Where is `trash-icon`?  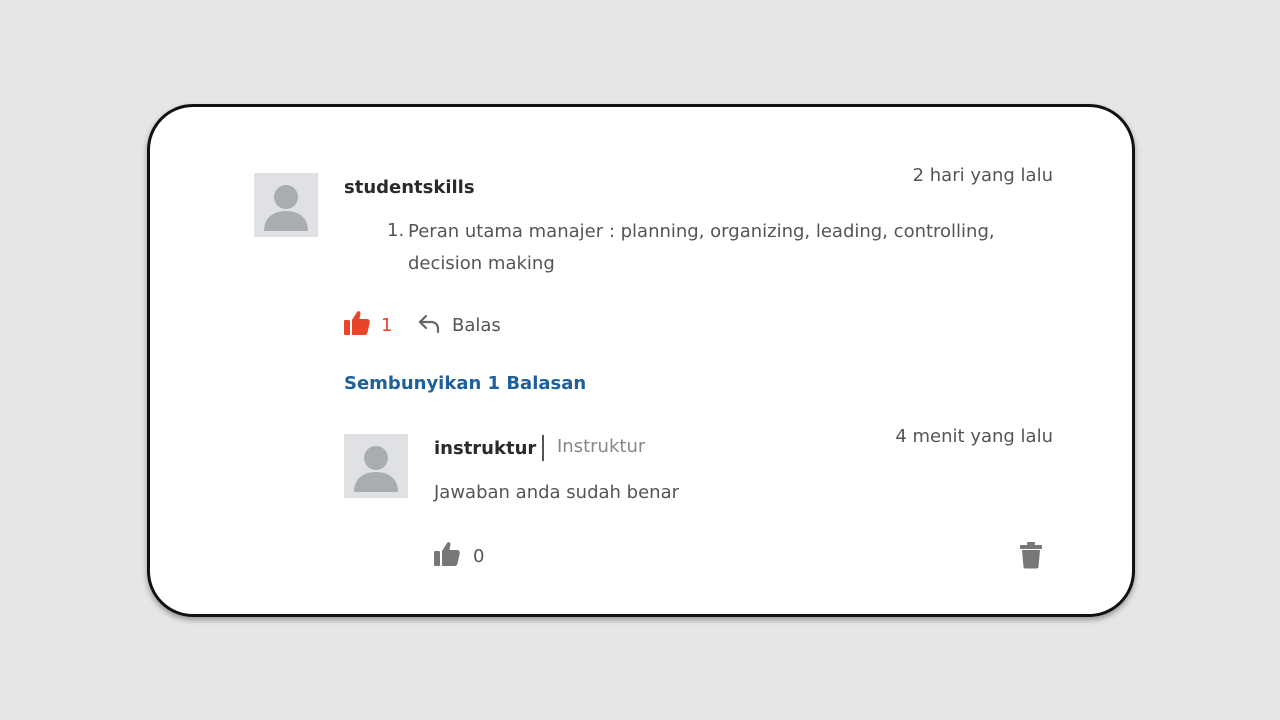
trash-icon is located at coordinates (1031, 555).